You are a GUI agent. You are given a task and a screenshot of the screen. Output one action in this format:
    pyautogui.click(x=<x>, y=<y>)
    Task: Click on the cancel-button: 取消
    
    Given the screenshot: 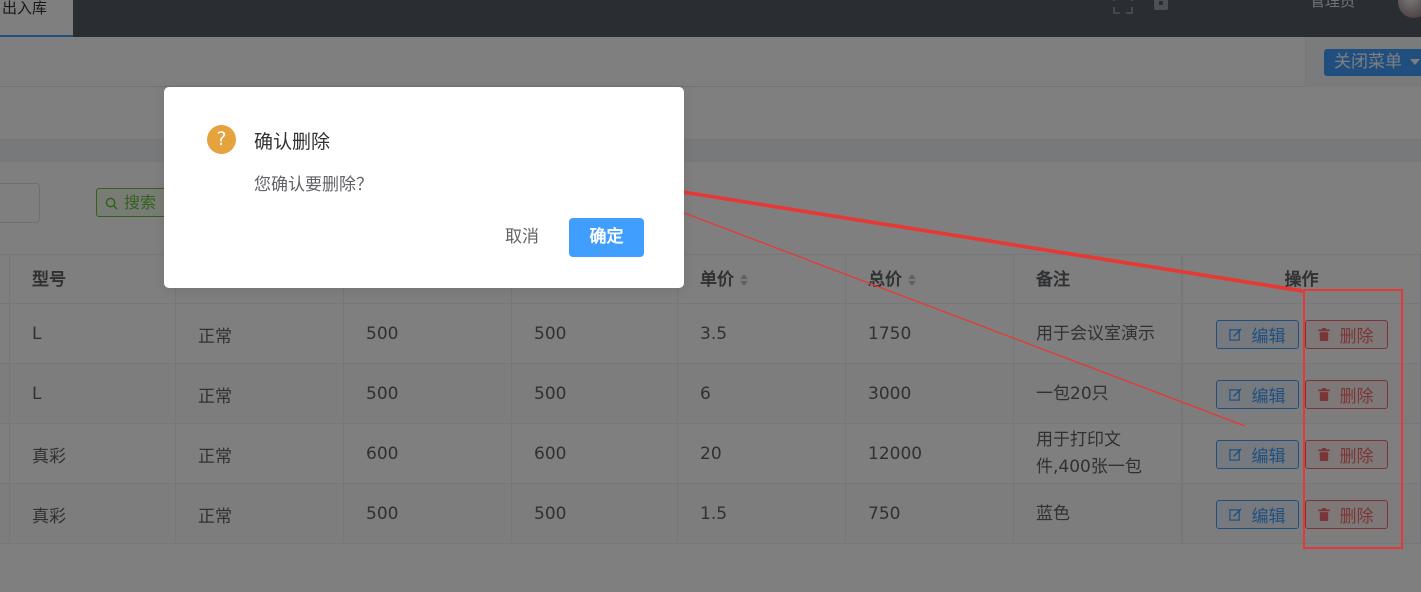 What is the action you would take?
    pyautogui.click(x=522, y=237)
    